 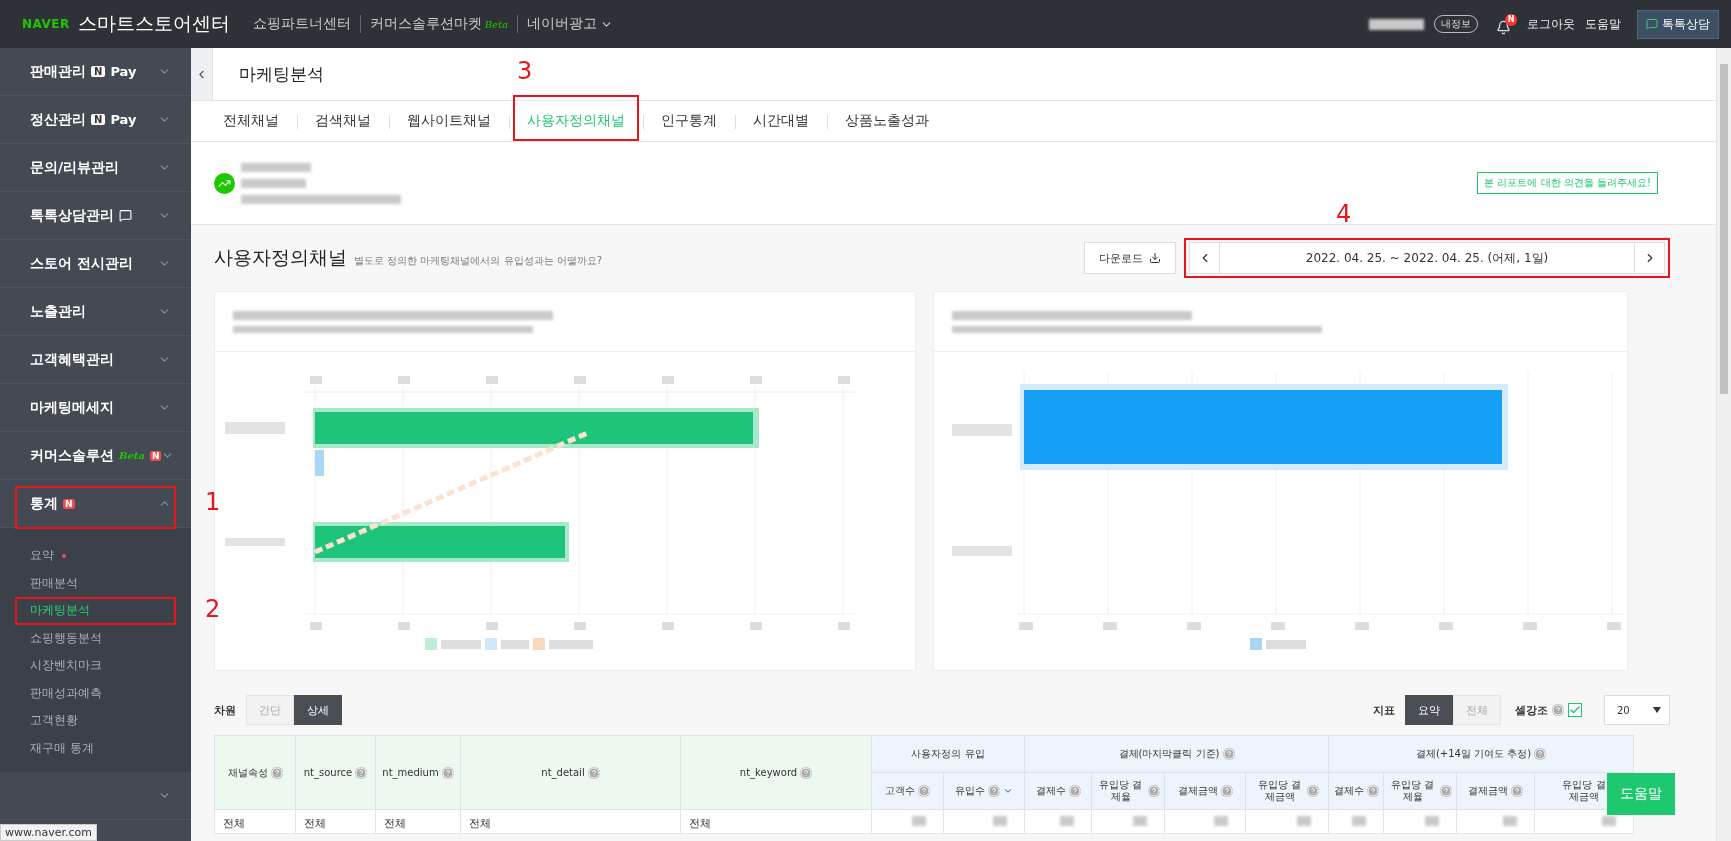 I want to click on page-size-select: 20, so click(x=1637, y=710).